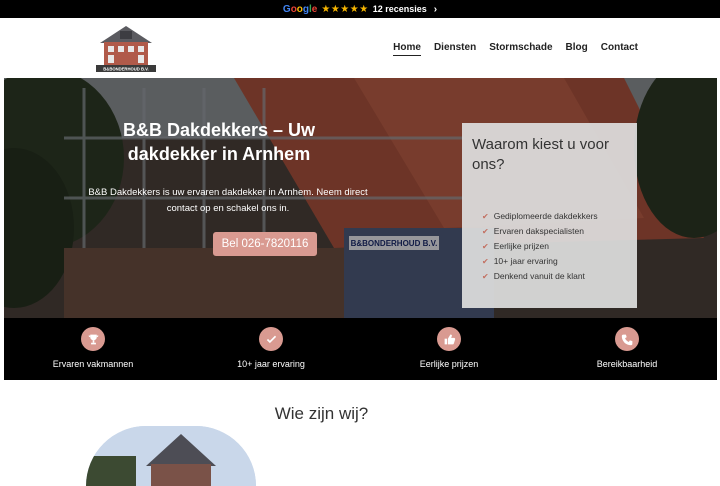 The image size is (720, 486). I want to click on google-logo: Google, so click(300, 9).